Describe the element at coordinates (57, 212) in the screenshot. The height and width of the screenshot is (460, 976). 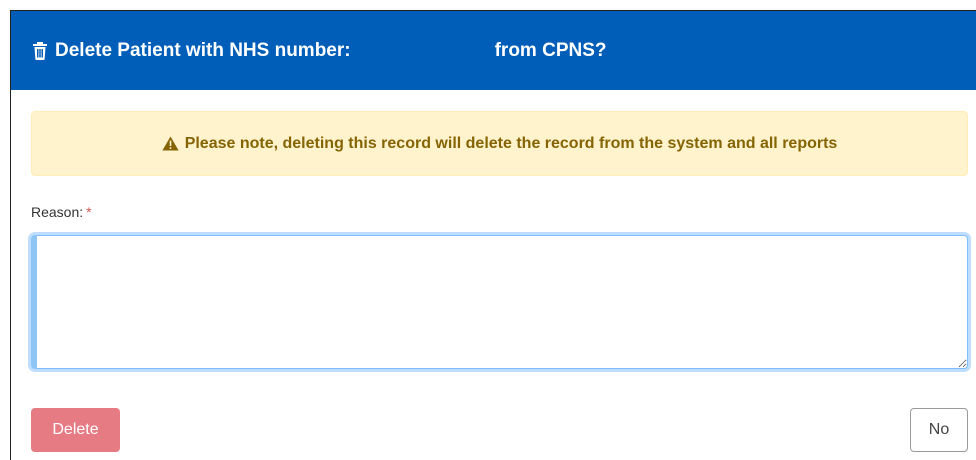
I see `reason-label-text: Reason:` at that location.